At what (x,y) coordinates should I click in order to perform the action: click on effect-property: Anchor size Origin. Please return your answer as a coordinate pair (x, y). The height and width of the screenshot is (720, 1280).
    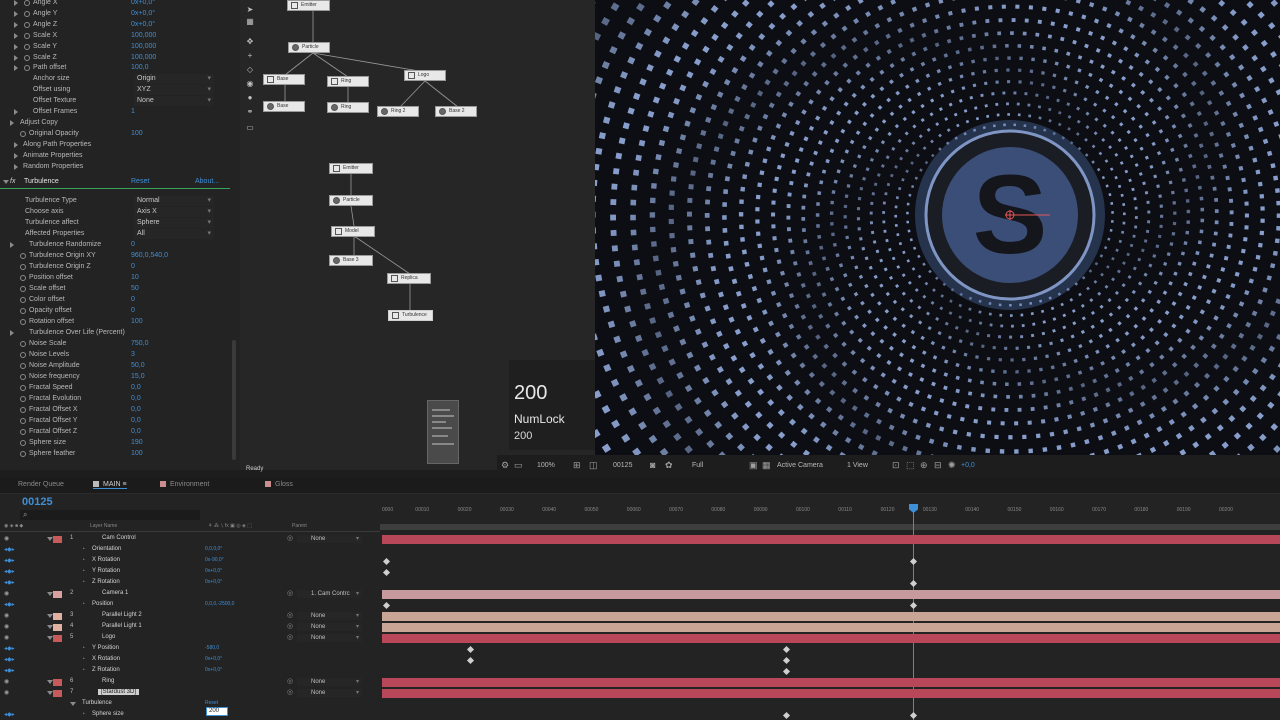
    Looking at the image, I should click on (116, 79).